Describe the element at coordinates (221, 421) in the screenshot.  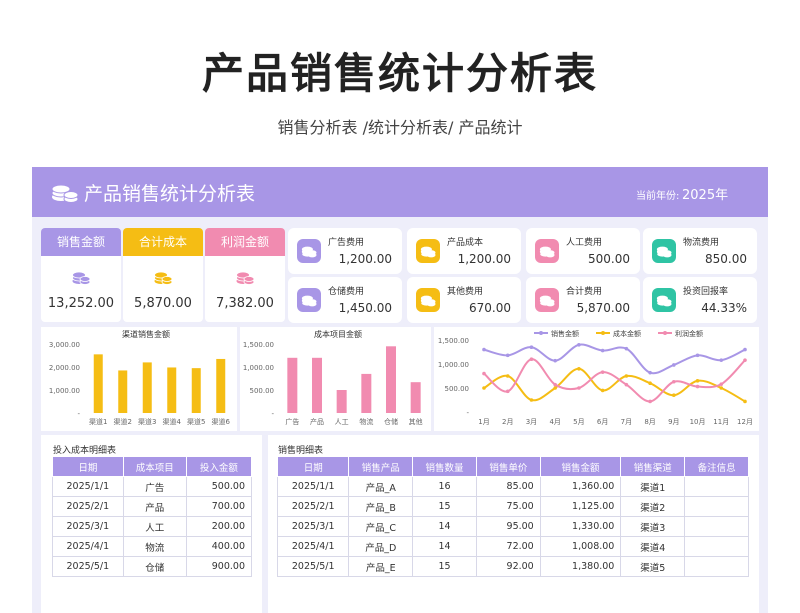
I see `x-tick-label: 渠道6` at that location.